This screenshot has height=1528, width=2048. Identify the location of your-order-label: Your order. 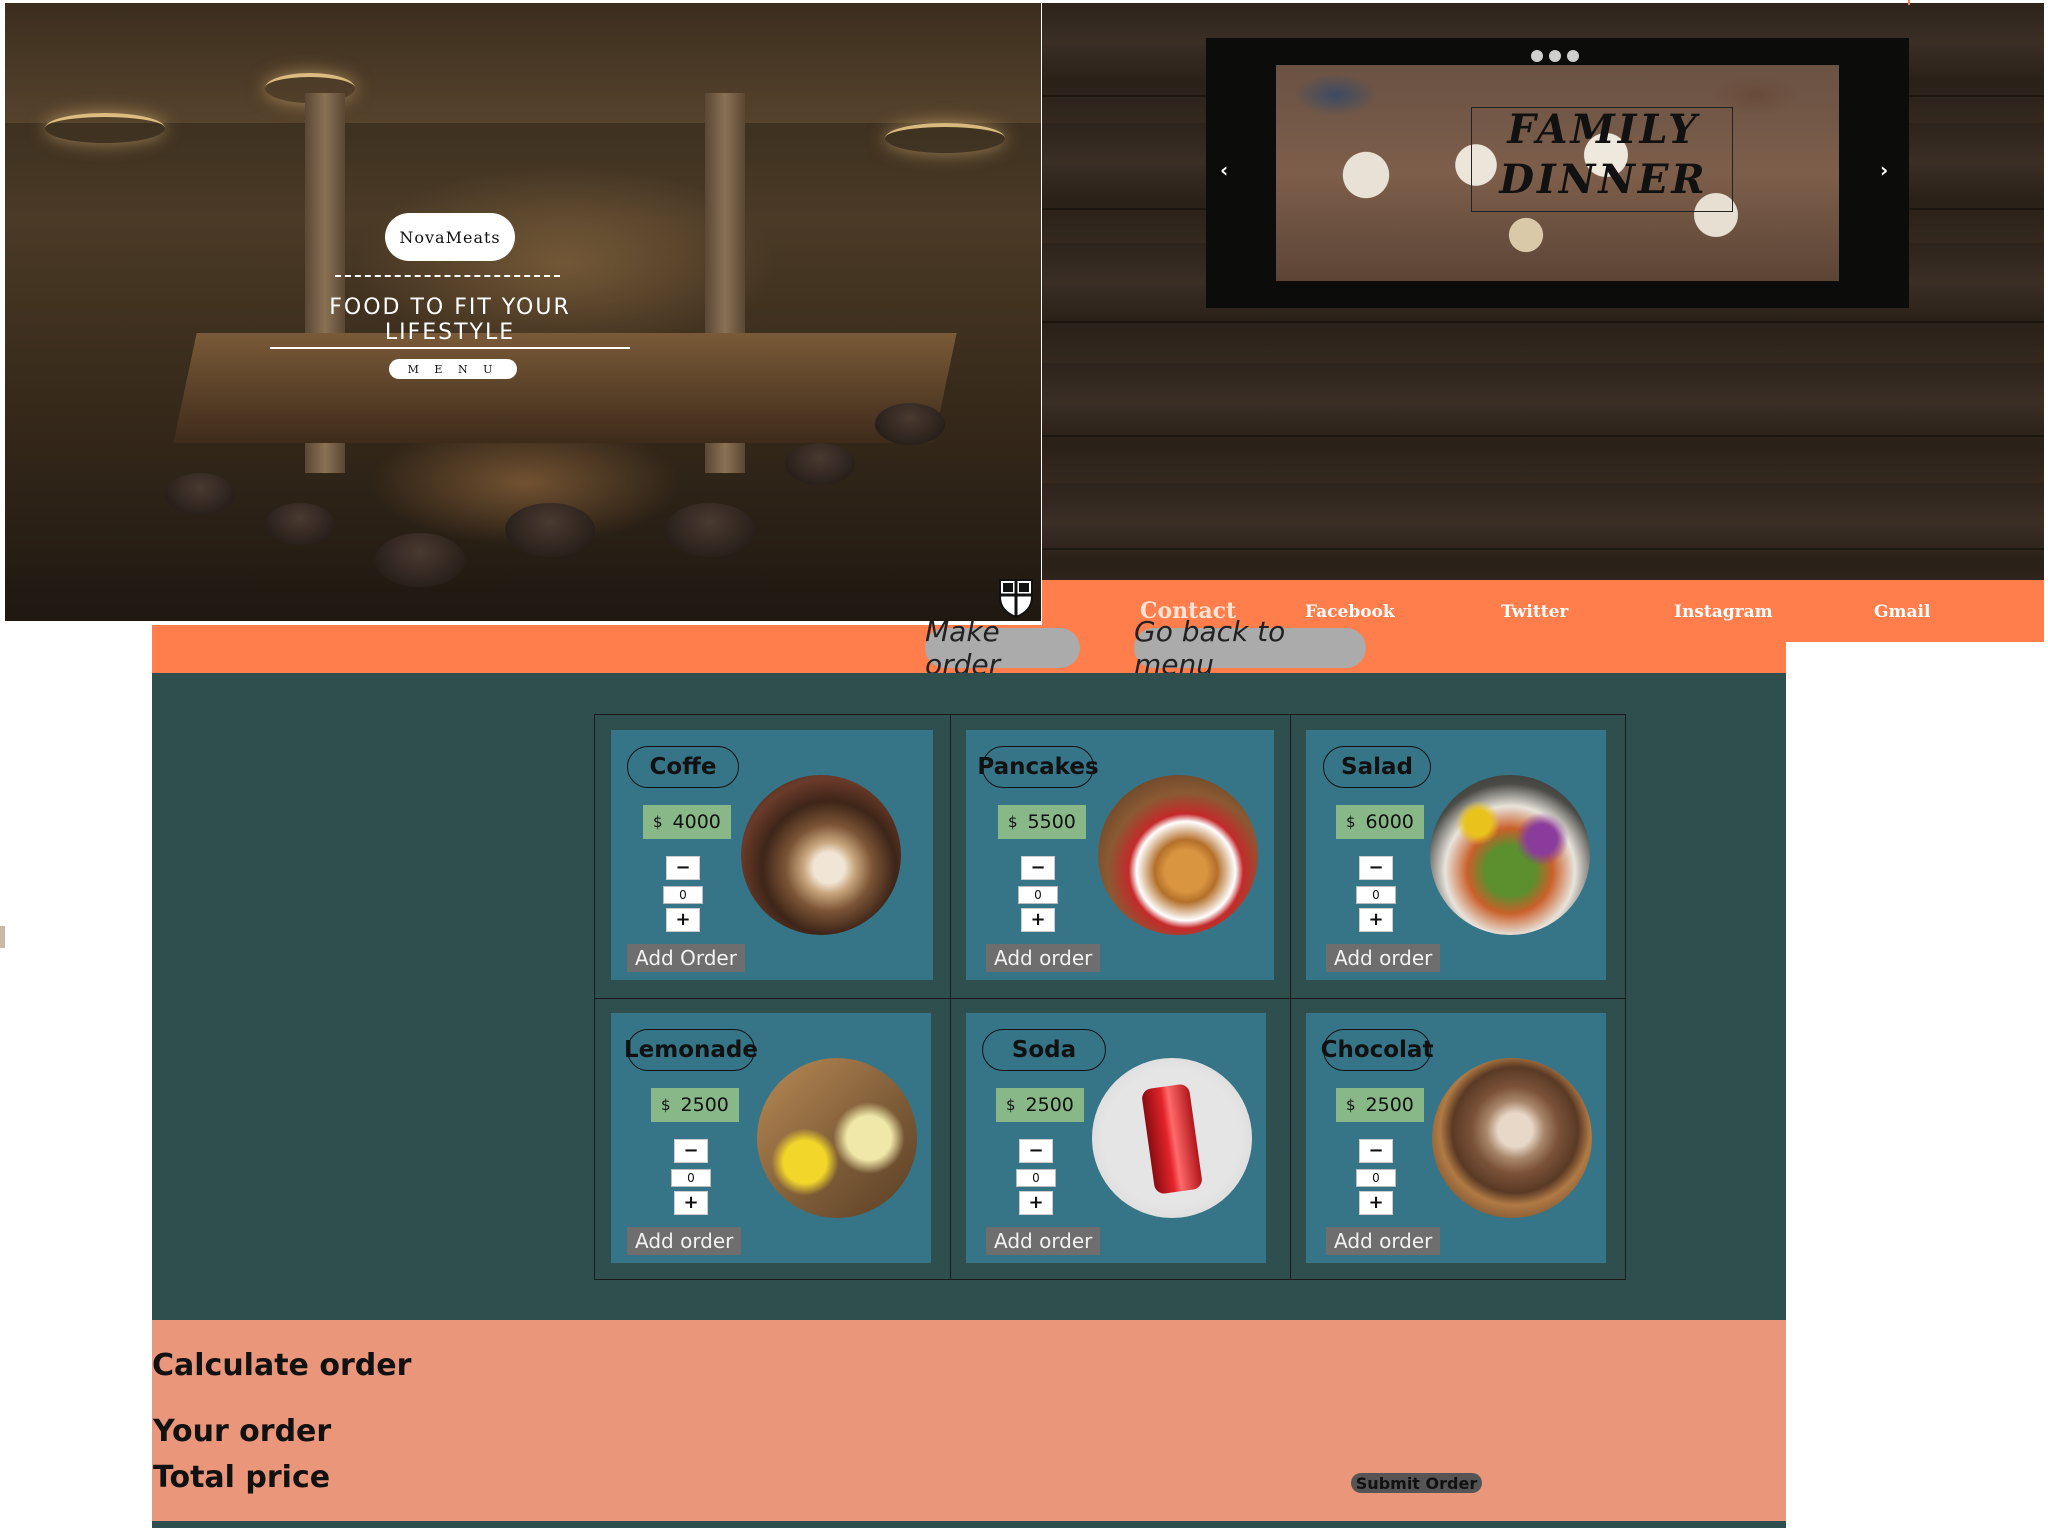
(242, 1431).